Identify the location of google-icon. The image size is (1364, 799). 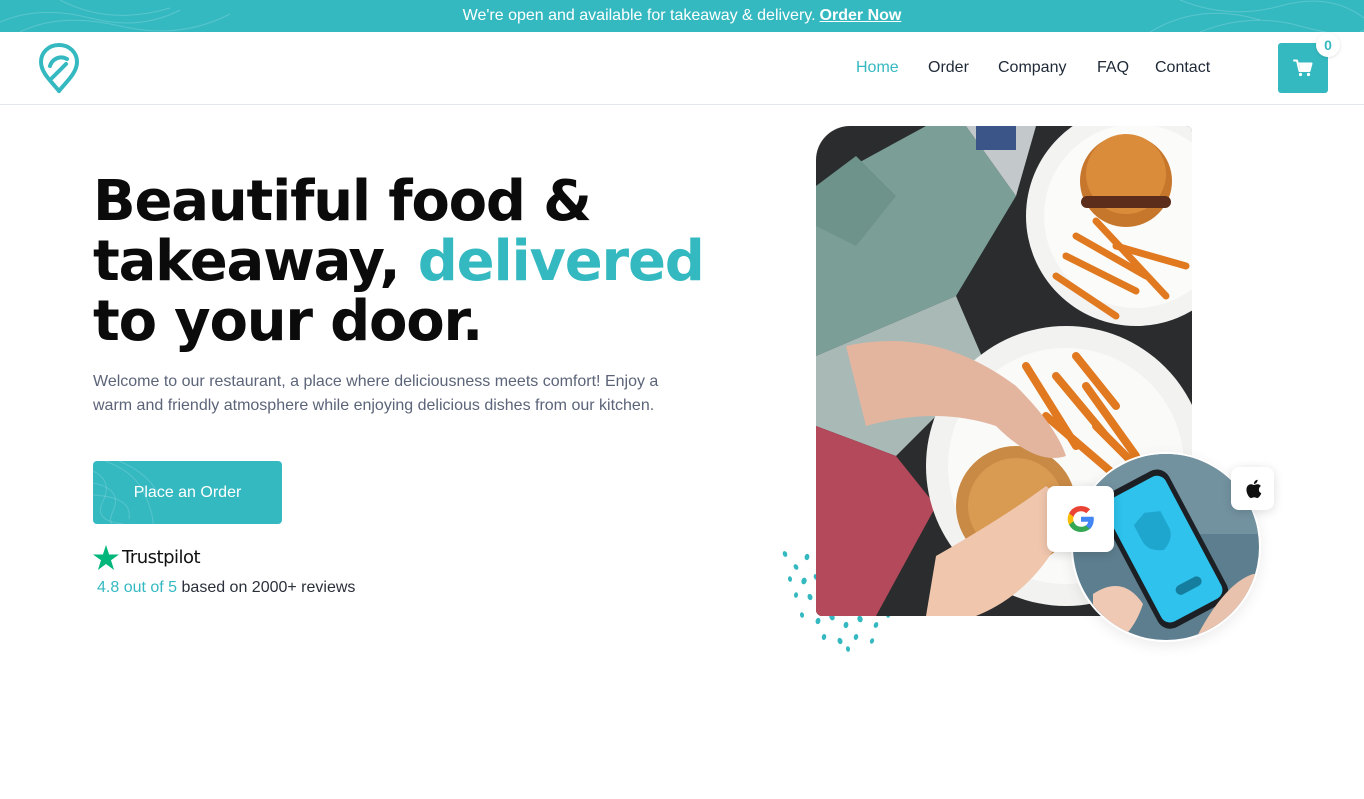
(1080, 519).